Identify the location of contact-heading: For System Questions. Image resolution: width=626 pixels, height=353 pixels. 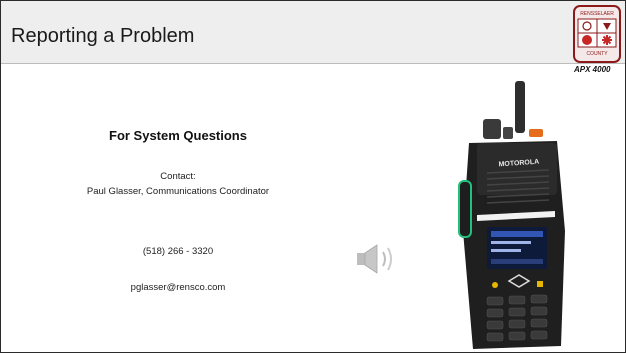
(178, 135).